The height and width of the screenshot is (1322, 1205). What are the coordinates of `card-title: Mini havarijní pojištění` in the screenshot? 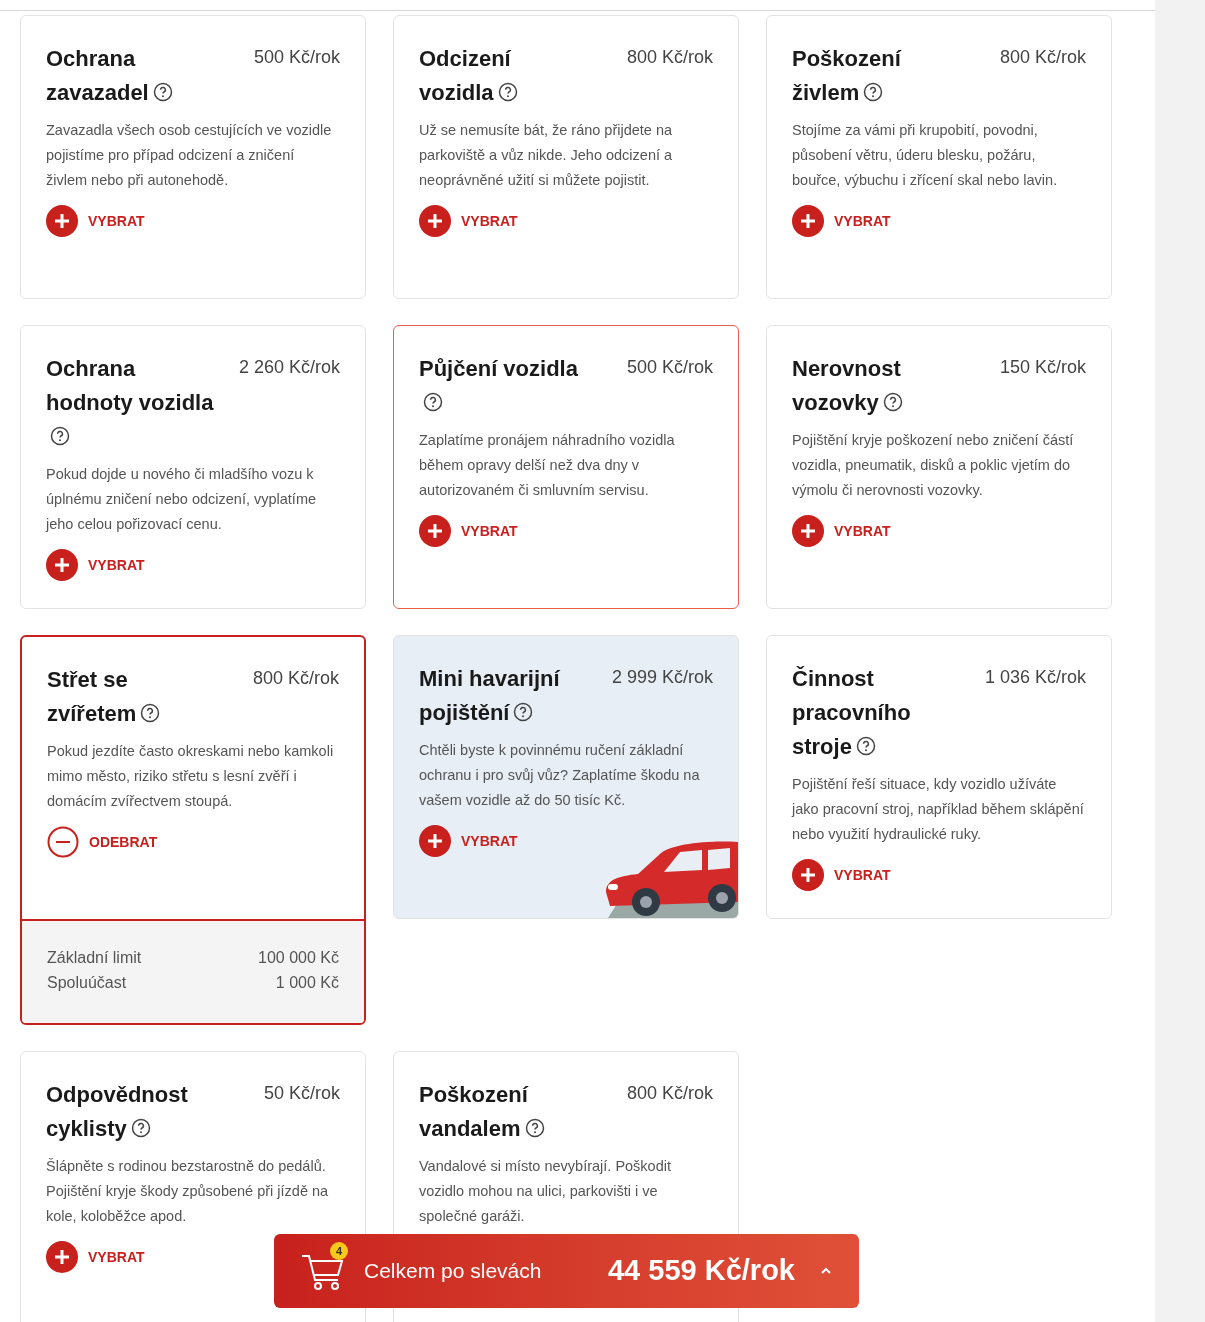 It's located at (490, 696).